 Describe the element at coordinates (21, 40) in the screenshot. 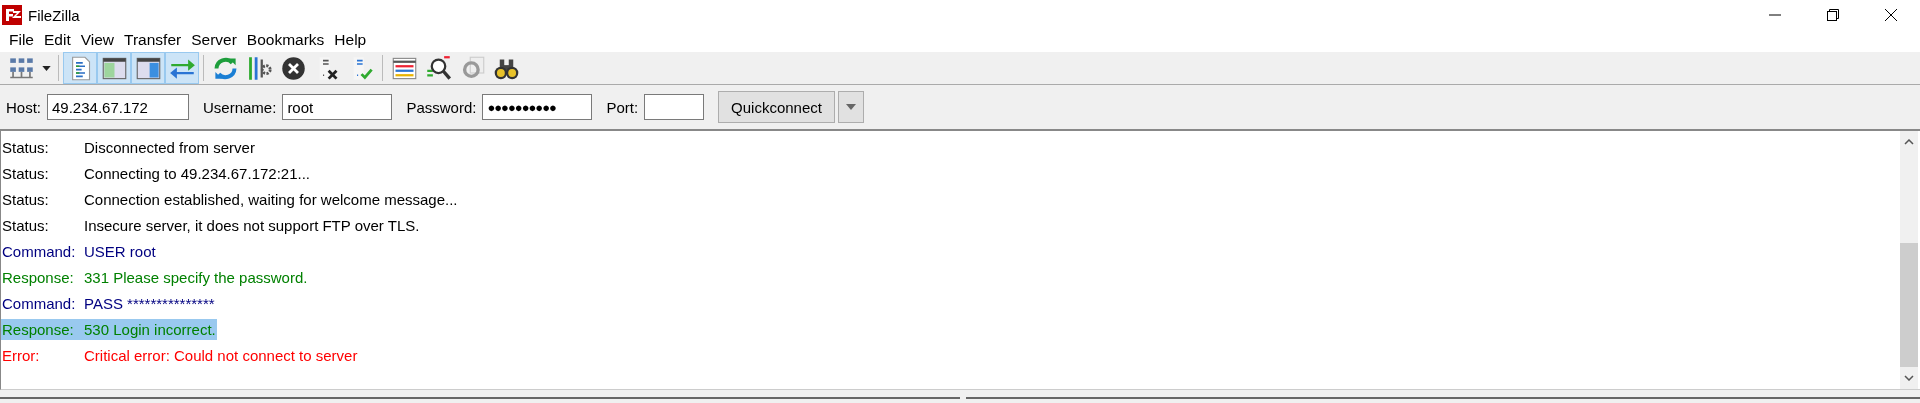

I see `menu-item: File` at that location.